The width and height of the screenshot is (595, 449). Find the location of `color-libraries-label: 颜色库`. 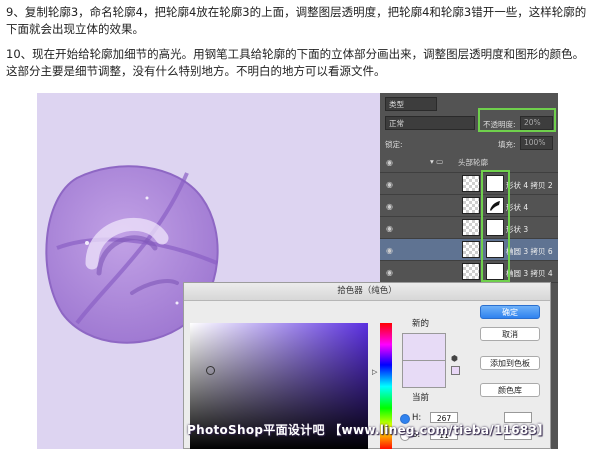

color-libraries-label: 颜色库 is located at coordinates (510, 390).